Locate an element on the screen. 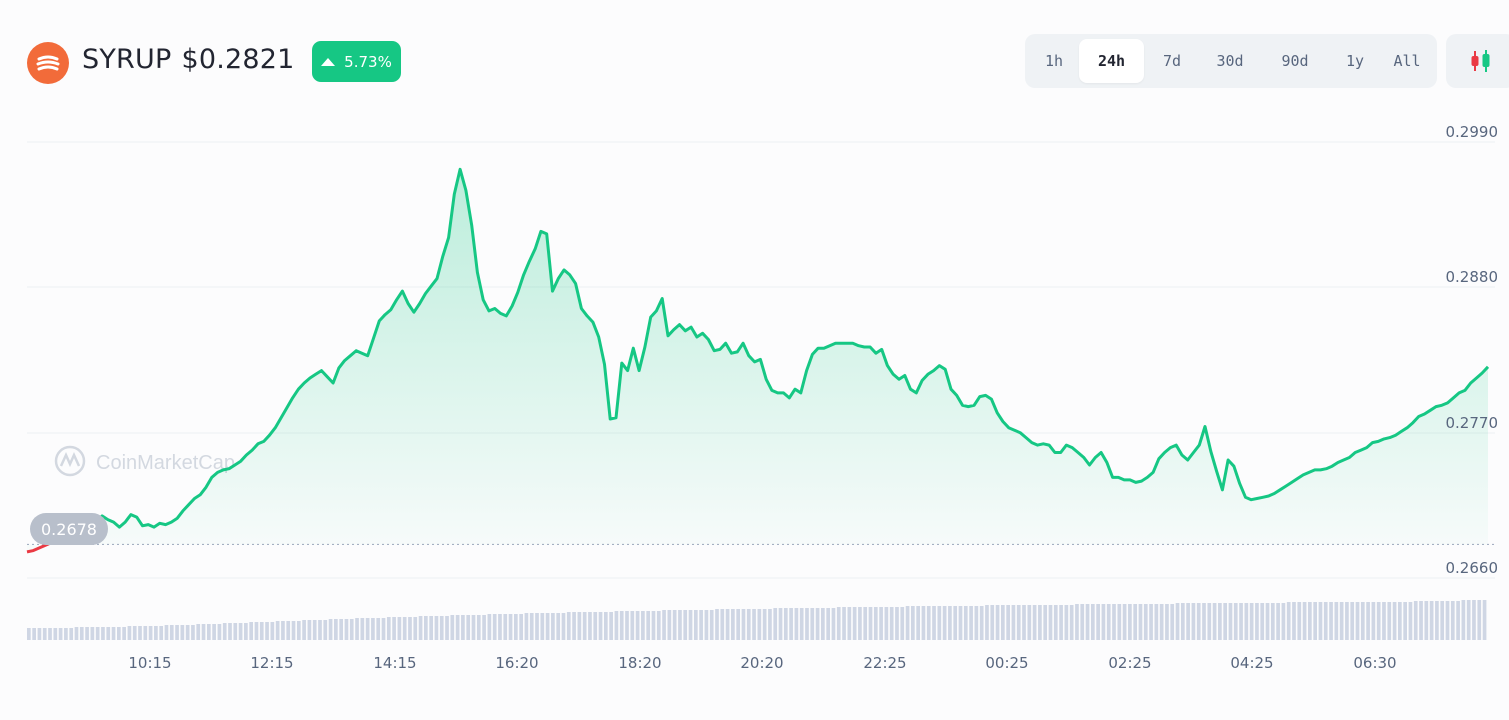 The height and width of the screenshot is (720, 1509). y-tick-label: 0.2880 is located at coordinates (1472, 277).